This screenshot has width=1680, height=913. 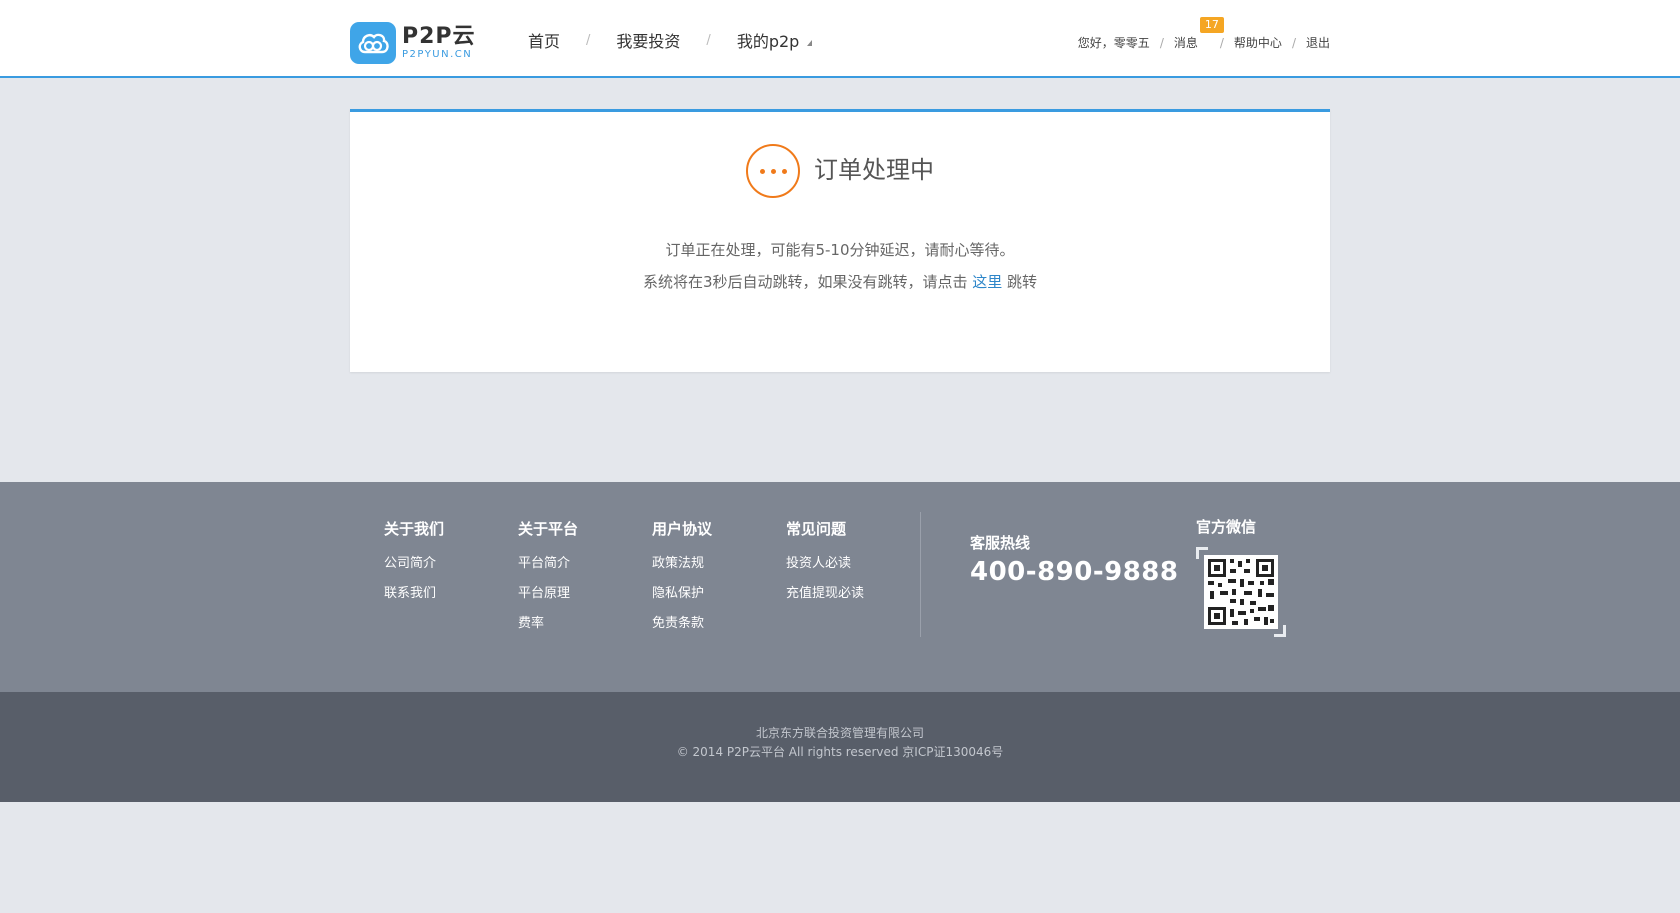 I want to click on footer-link: 充值提现必读, so click(x=825, y=594).